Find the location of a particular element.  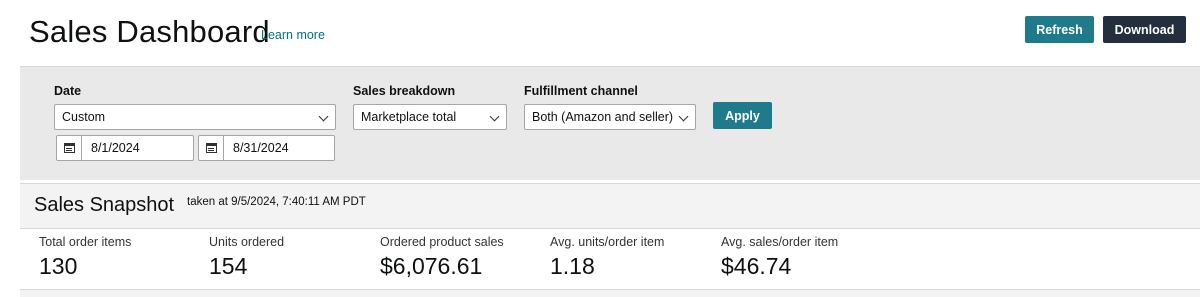

start-date-value: 8/1/2024 is located at coordinates (115, 148).